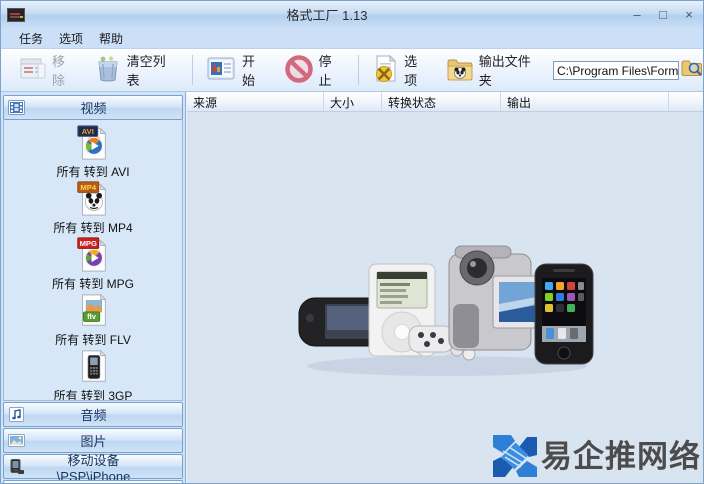 This screenshot has height=484, width=704. I want to click on output-path-field: C:\Program Files\Form., so click(627, 70).